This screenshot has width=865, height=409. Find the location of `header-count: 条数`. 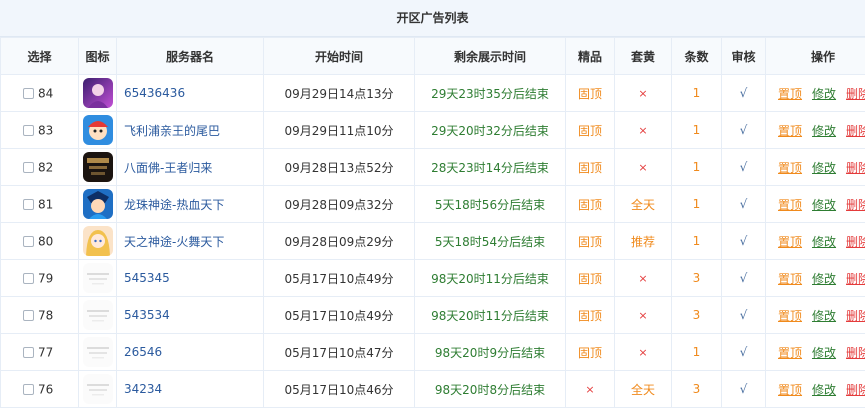

header-count: 条数 is located at coordinates (696, 56).